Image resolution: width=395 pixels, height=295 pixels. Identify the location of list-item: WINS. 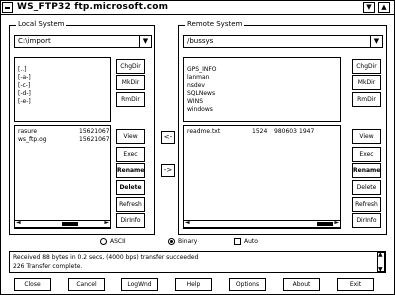
(195, 101).